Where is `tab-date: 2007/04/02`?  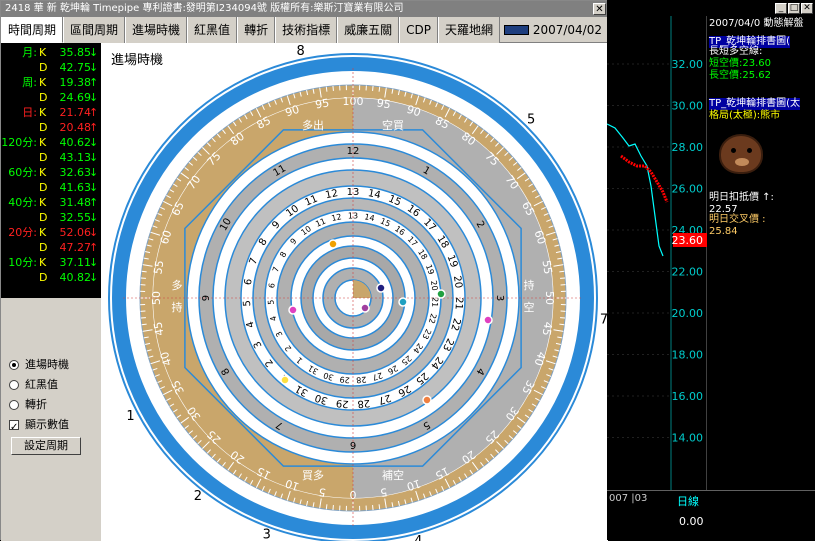 tab-date: 2007/04/02 is located at coordinates (570, 29).